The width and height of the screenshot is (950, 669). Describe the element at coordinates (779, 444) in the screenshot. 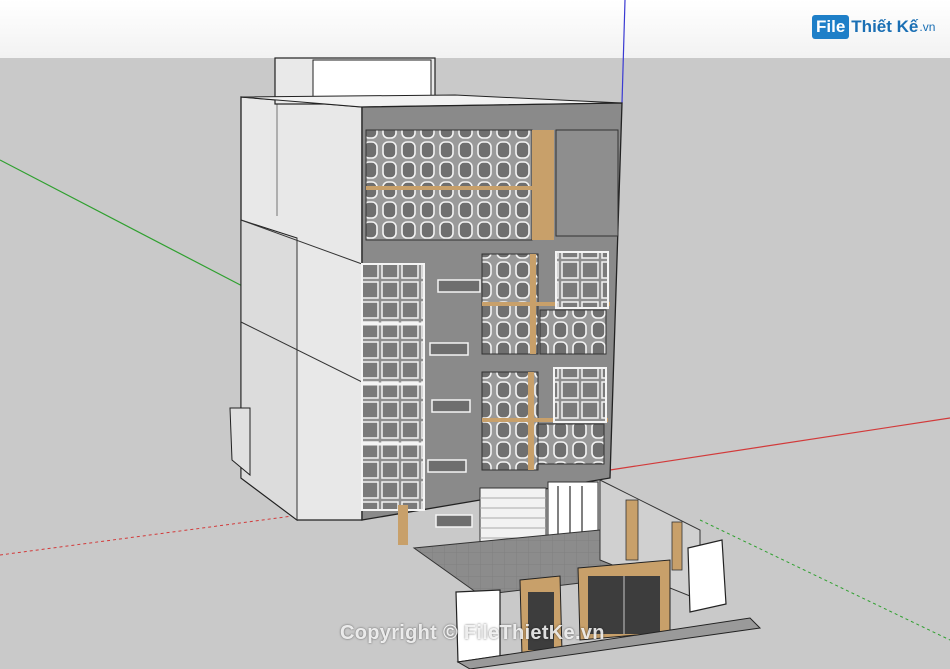

I see `red-axis` at that location.